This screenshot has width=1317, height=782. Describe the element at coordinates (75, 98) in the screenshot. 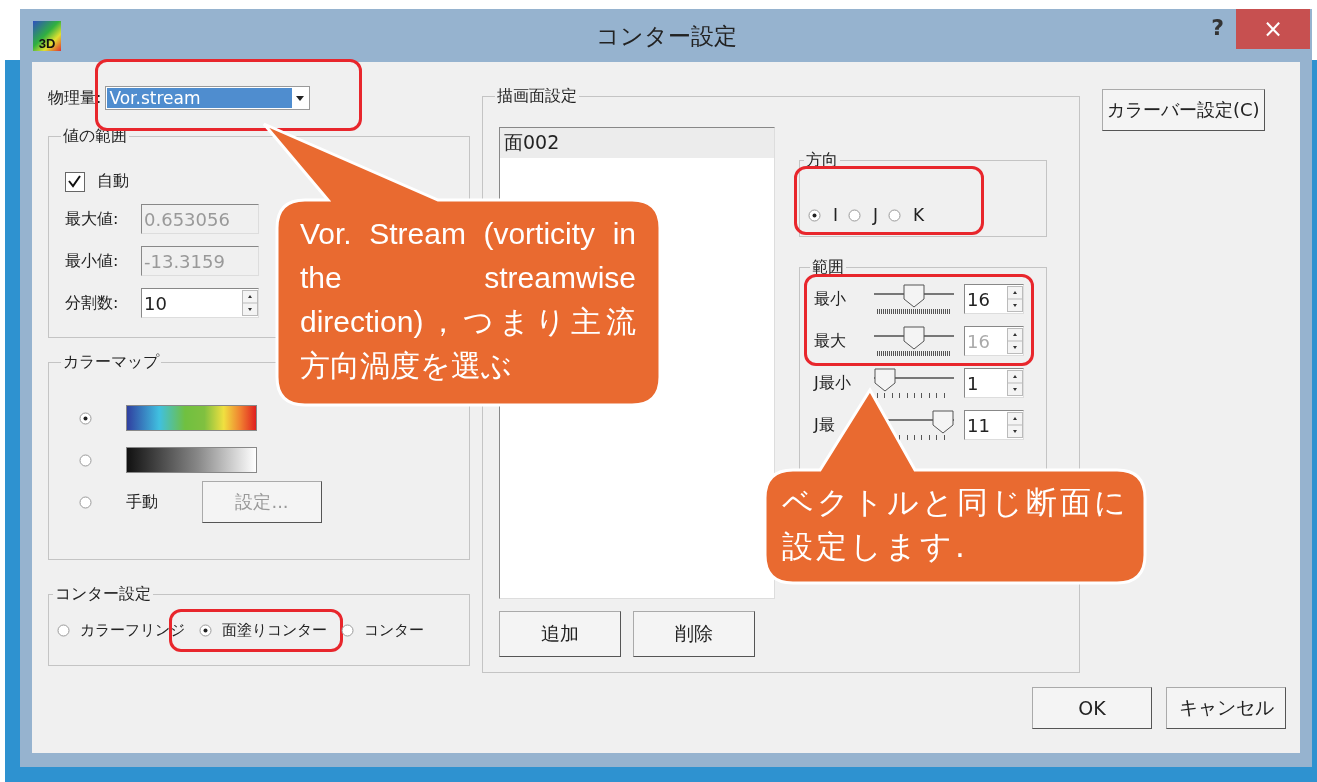

I see `field-label: 物理量:` at that location.